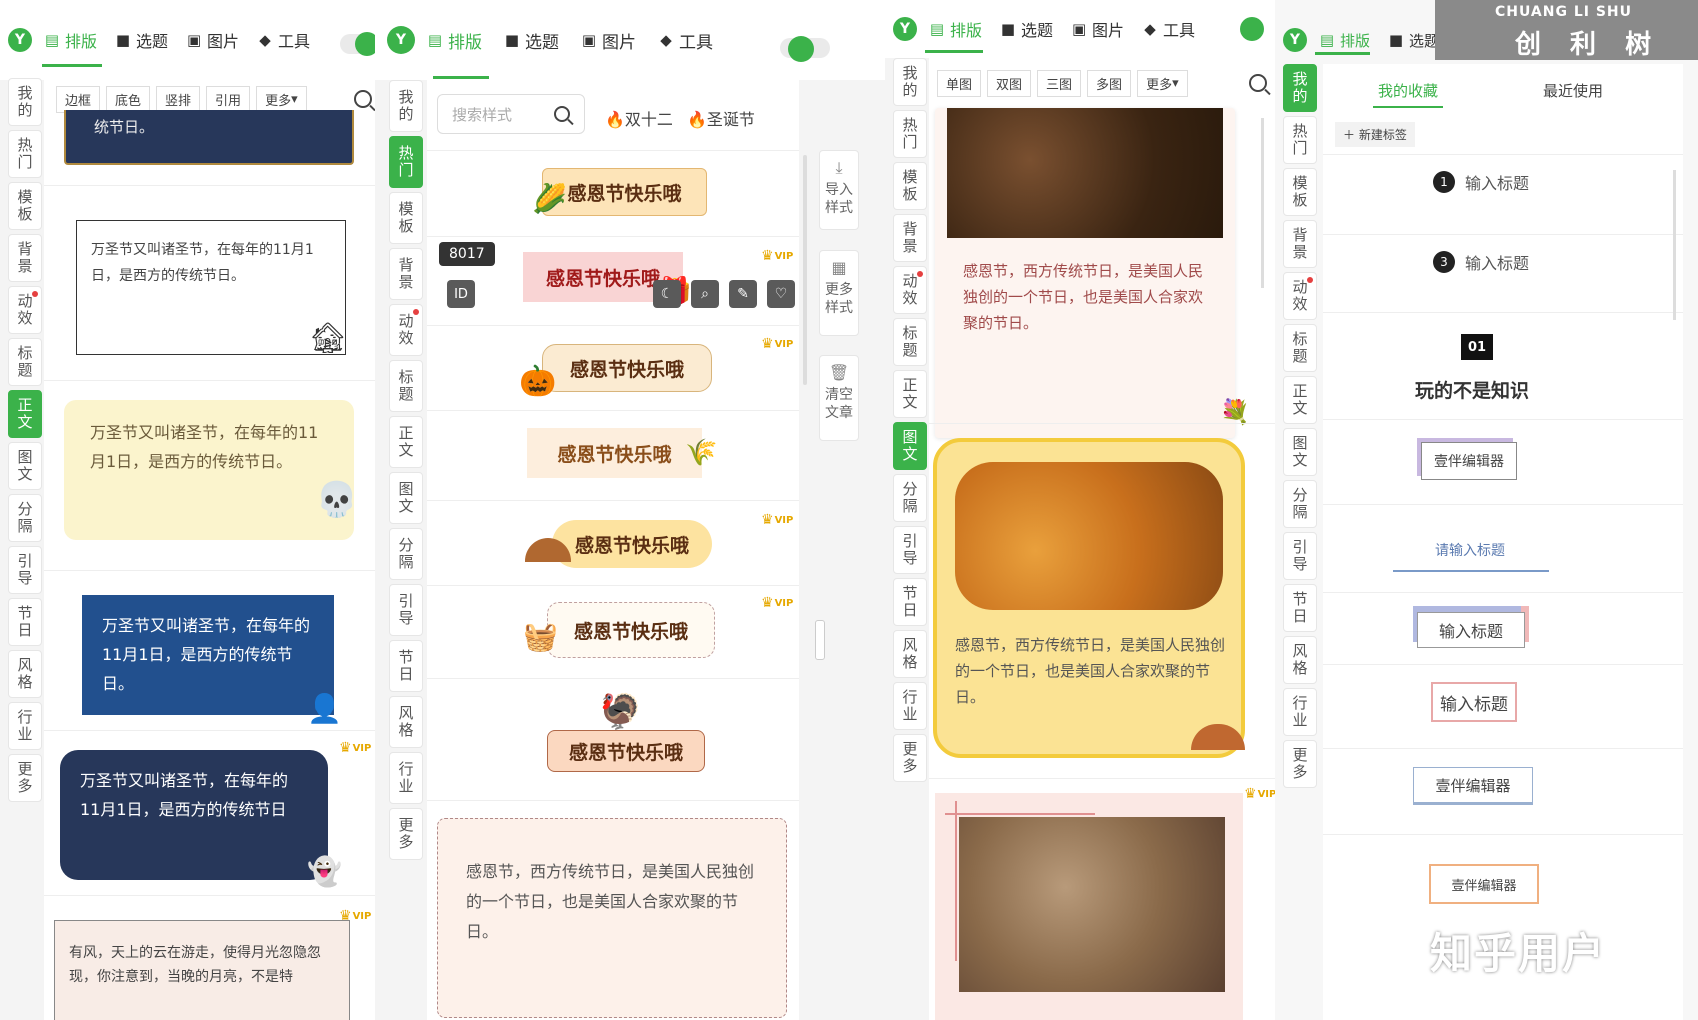 This screenshot has height=1020, width=1698. What do you see at coordinates (632, 544) in the screenshot?
I see `style-title-5: 感恩节快乐哦` at bounding box center [632, 544].